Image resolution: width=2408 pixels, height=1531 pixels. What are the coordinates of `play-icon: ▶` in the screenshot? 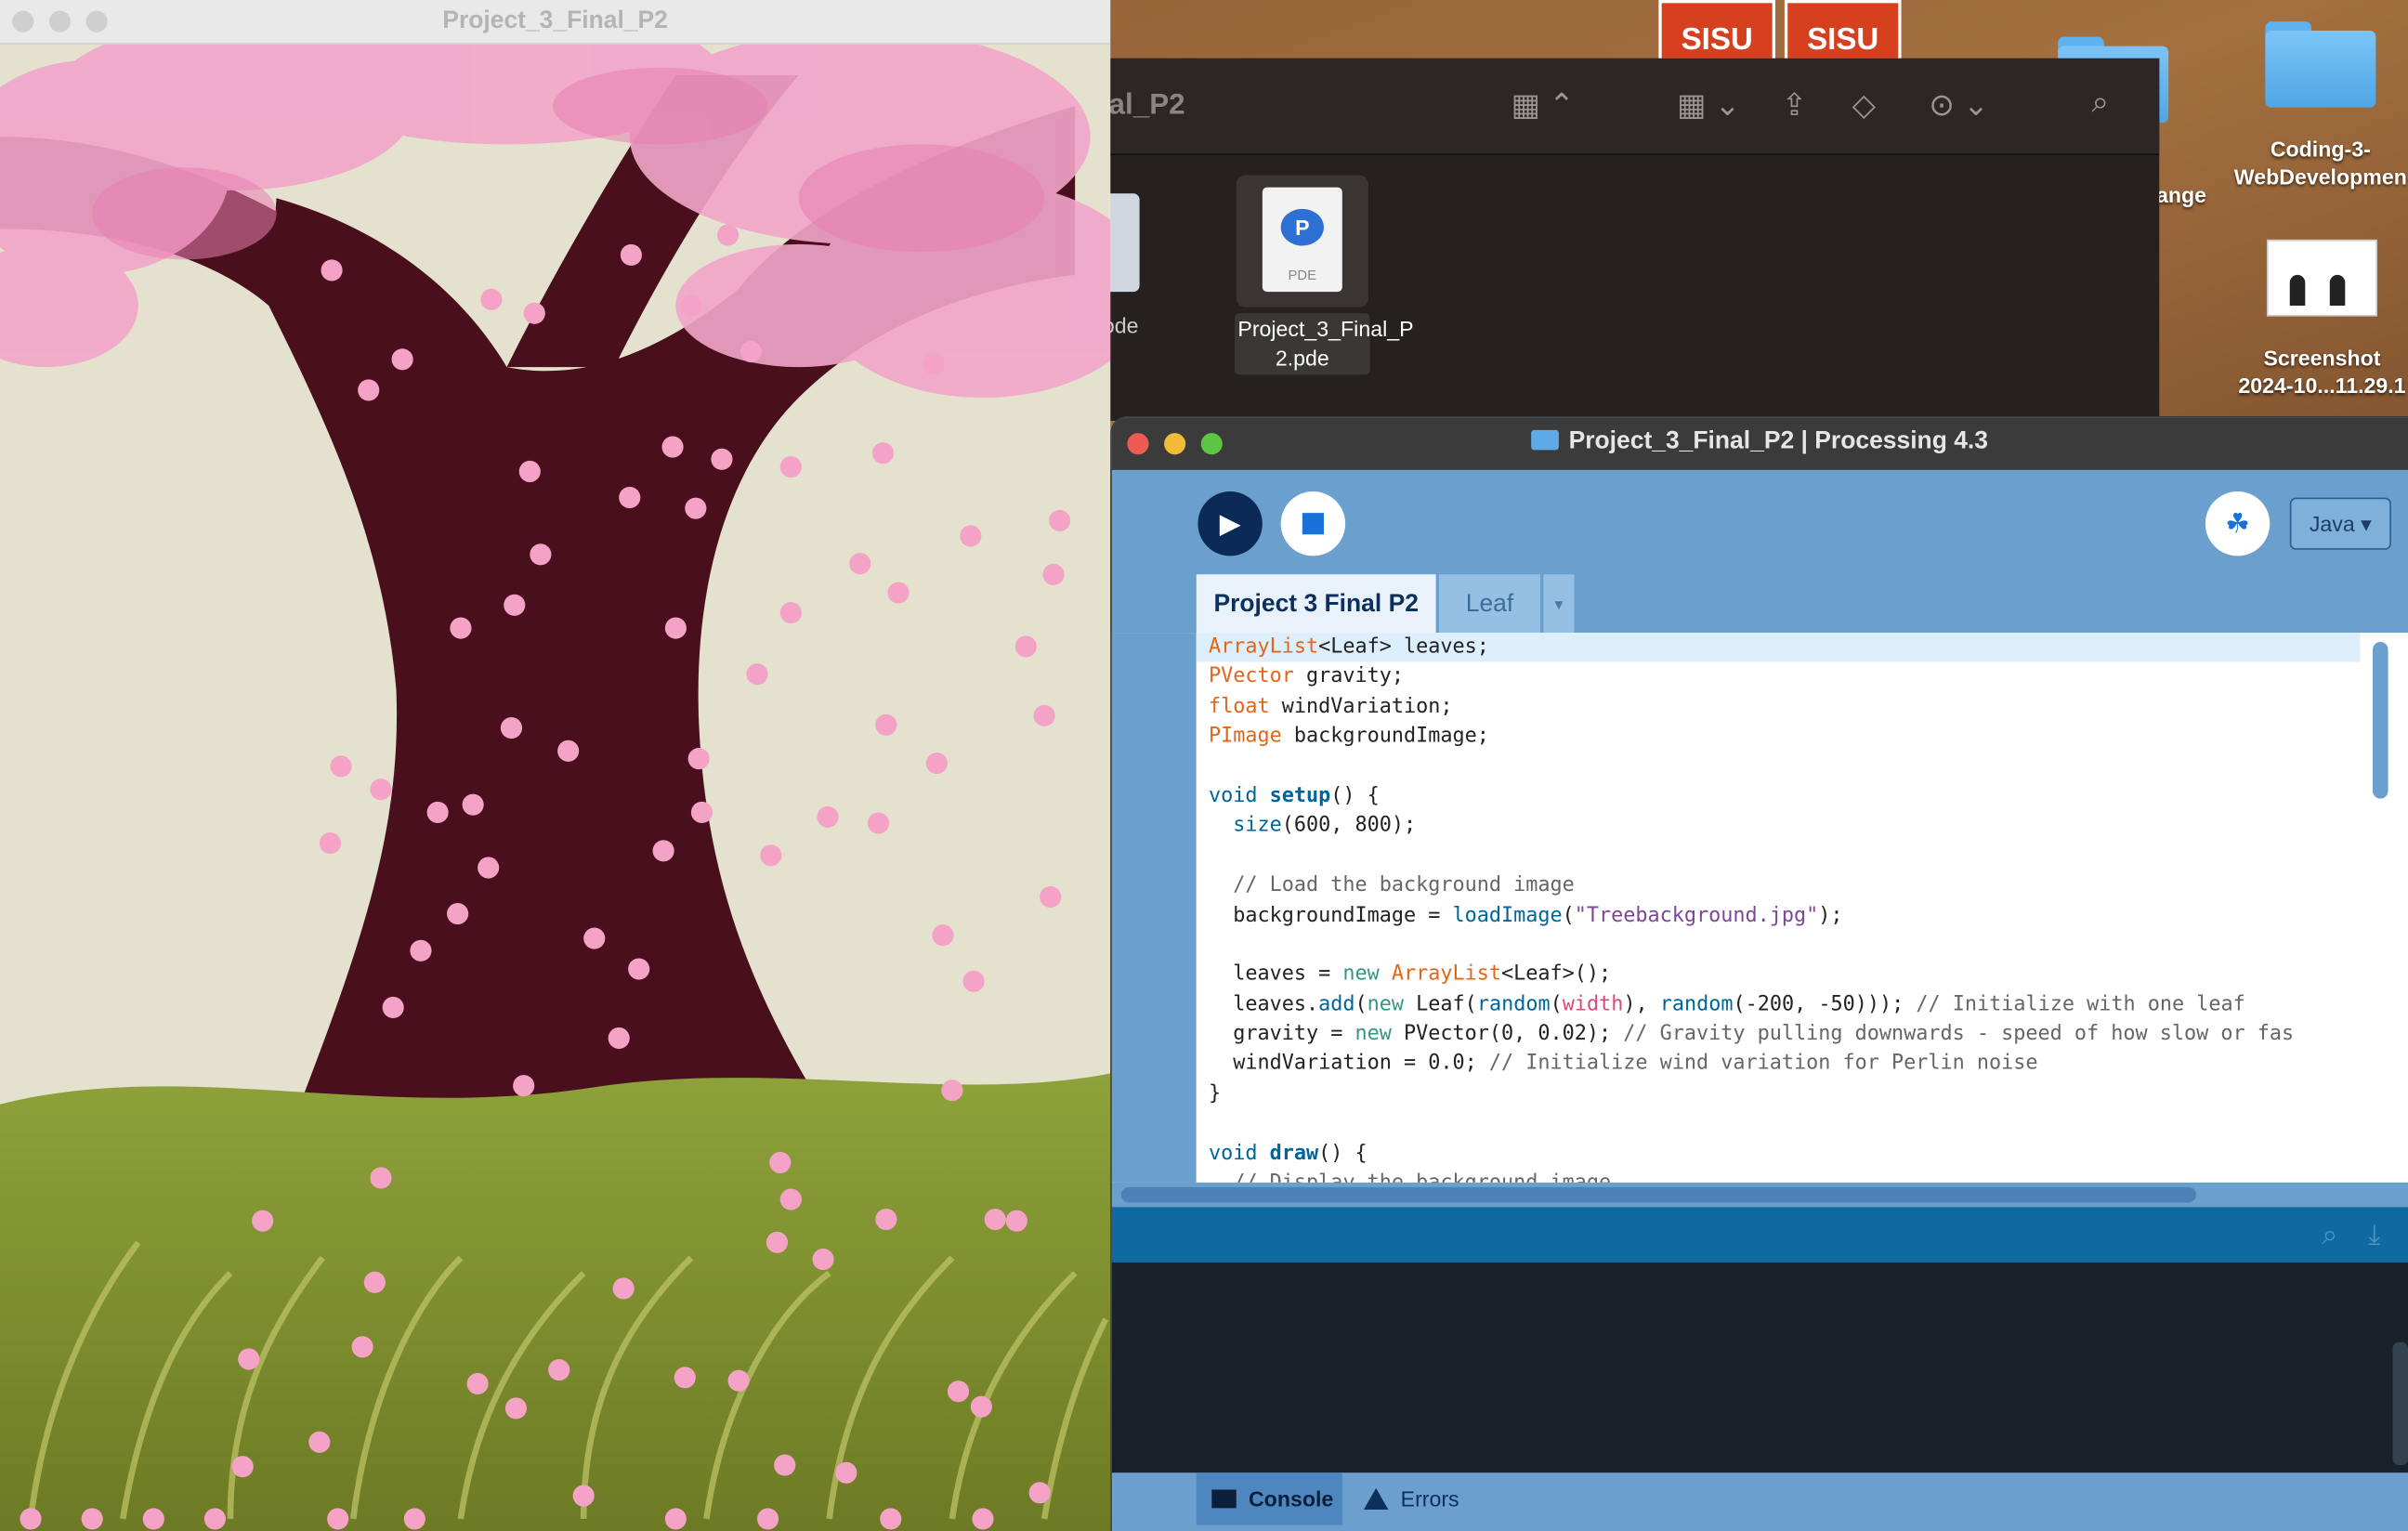 It's located at (1230, 524).